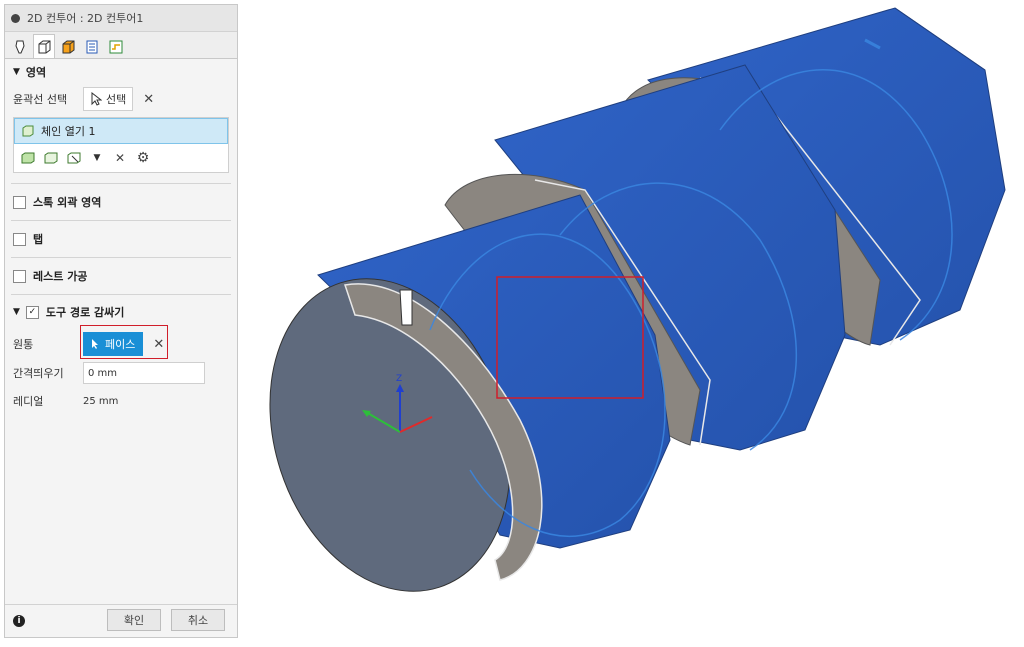 This screenshot has width=1024, height=647. I want to click on tab-geometry, so click(44, 46).